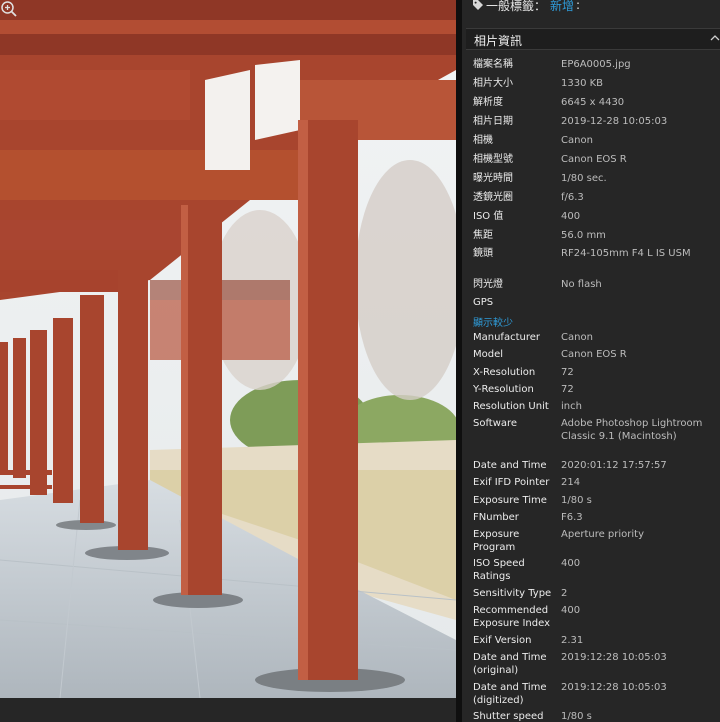 Image resolution: width=720 pixels, height=722 pixels. What do you see at coordinates (510, 500) in the screenshot?
I see `info-label: Exposure Time` at bounding box center [510, 500].